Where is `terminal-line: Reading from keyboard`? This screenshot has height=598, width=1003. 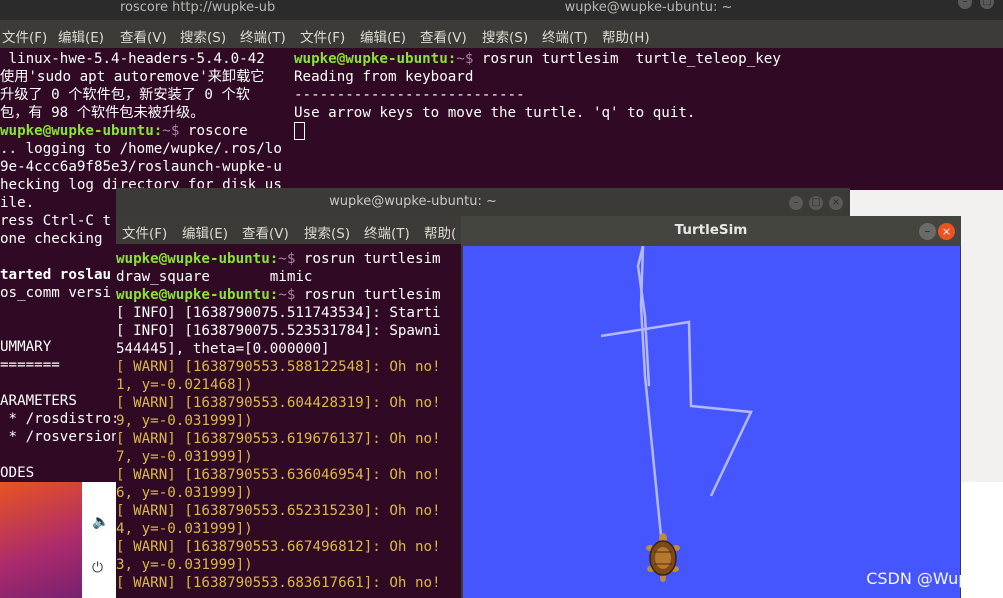 terminal-line: Reading from keyboard is located at coordinates (384, 77).